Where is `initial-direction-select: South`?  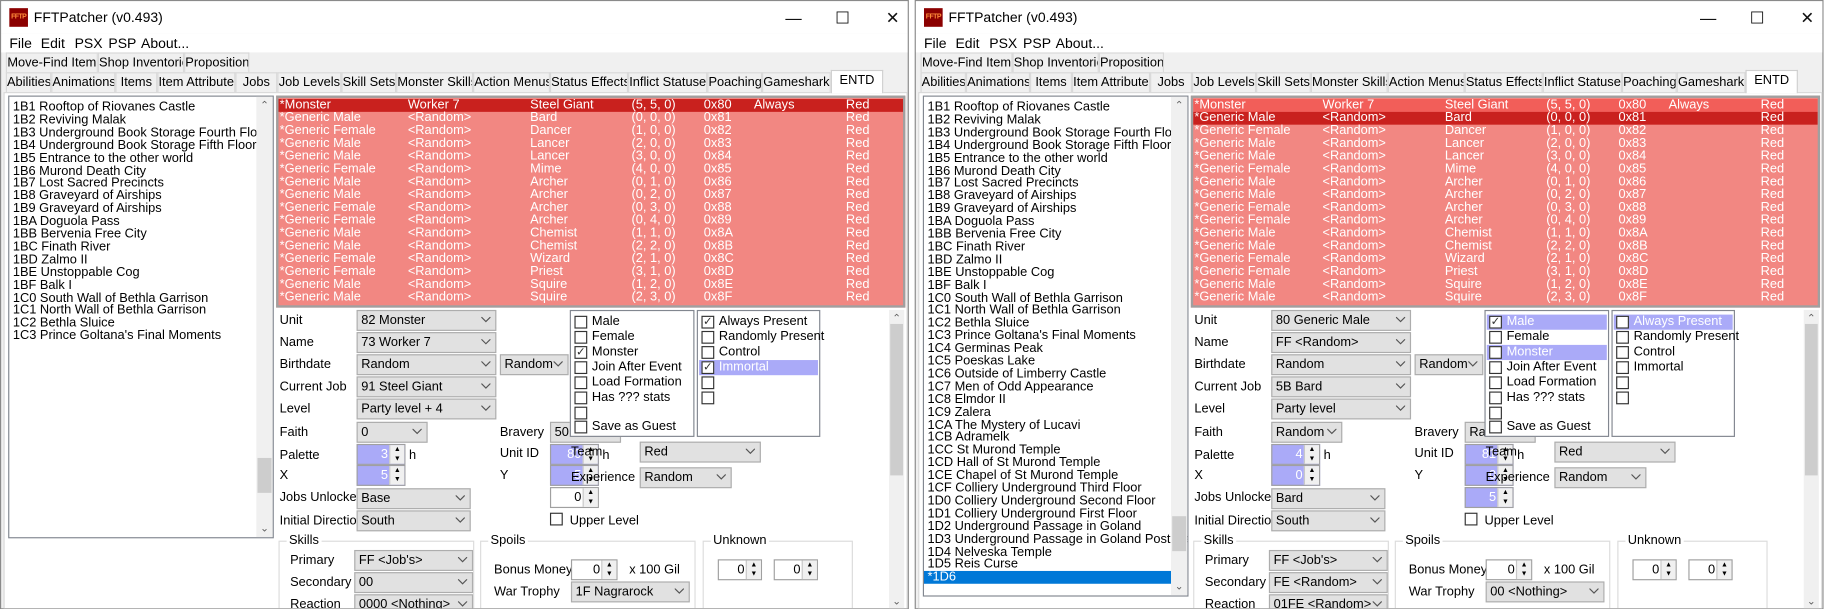 initial-direction-select: South is located at coordinates (413, 521).